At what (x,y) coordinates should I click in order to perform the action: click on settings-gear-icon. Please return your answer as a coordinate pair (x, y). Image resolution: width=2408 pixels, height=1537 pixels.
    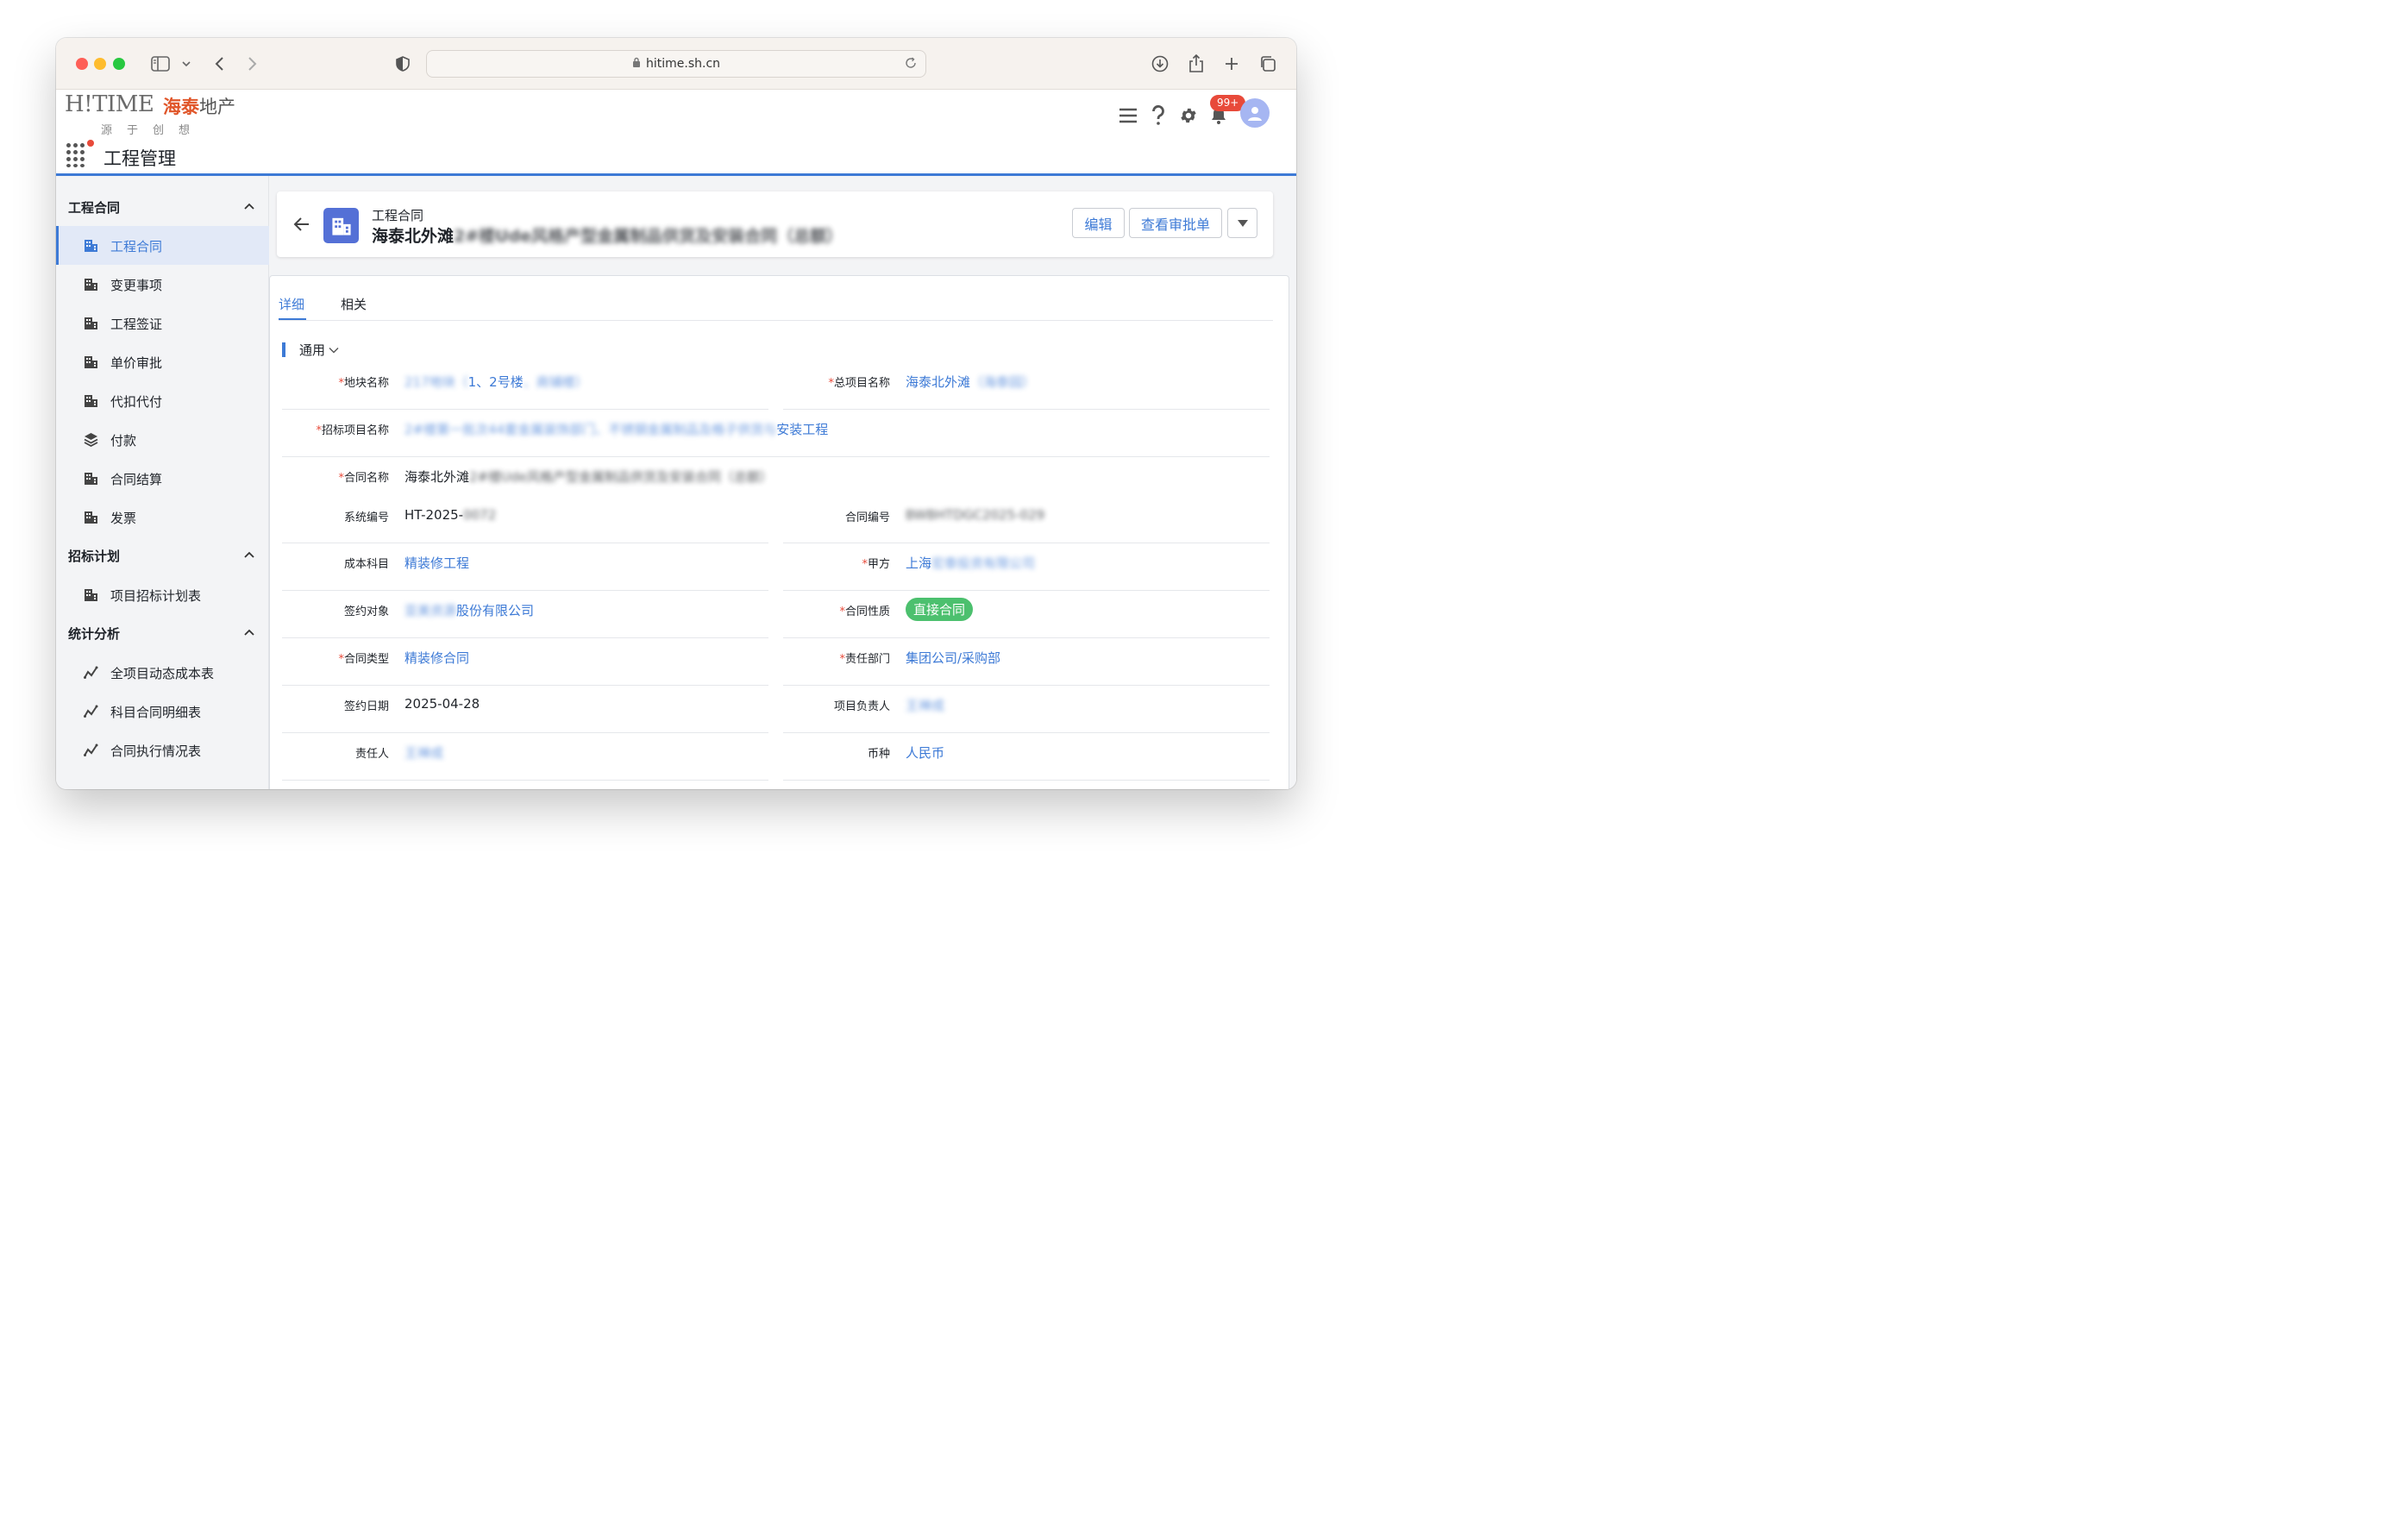
    Looking at the image, I should click on (1188, 116).